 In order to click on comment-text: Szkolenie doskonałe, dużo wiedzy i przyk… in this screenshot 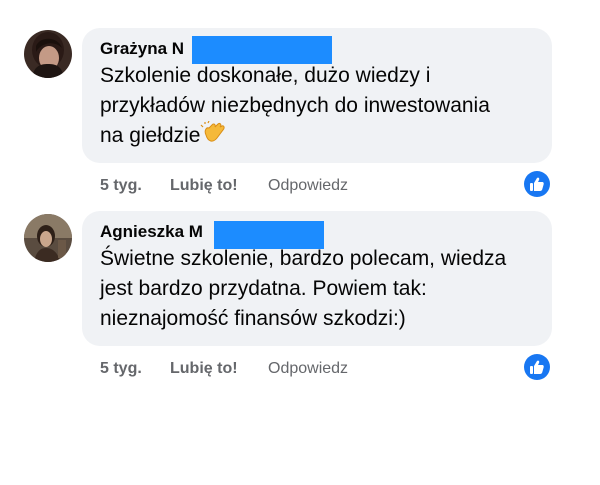, I will do `click(317, 107)`.